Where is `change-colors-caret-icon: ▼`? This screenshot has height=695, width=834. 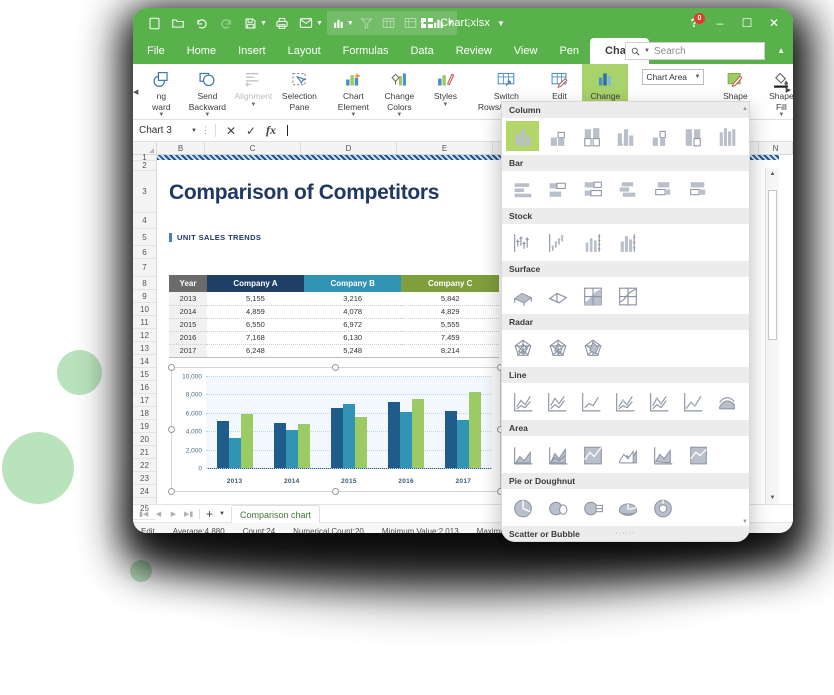 change-colors-caret-icon: ▼ is located at coordinates (399, 115).